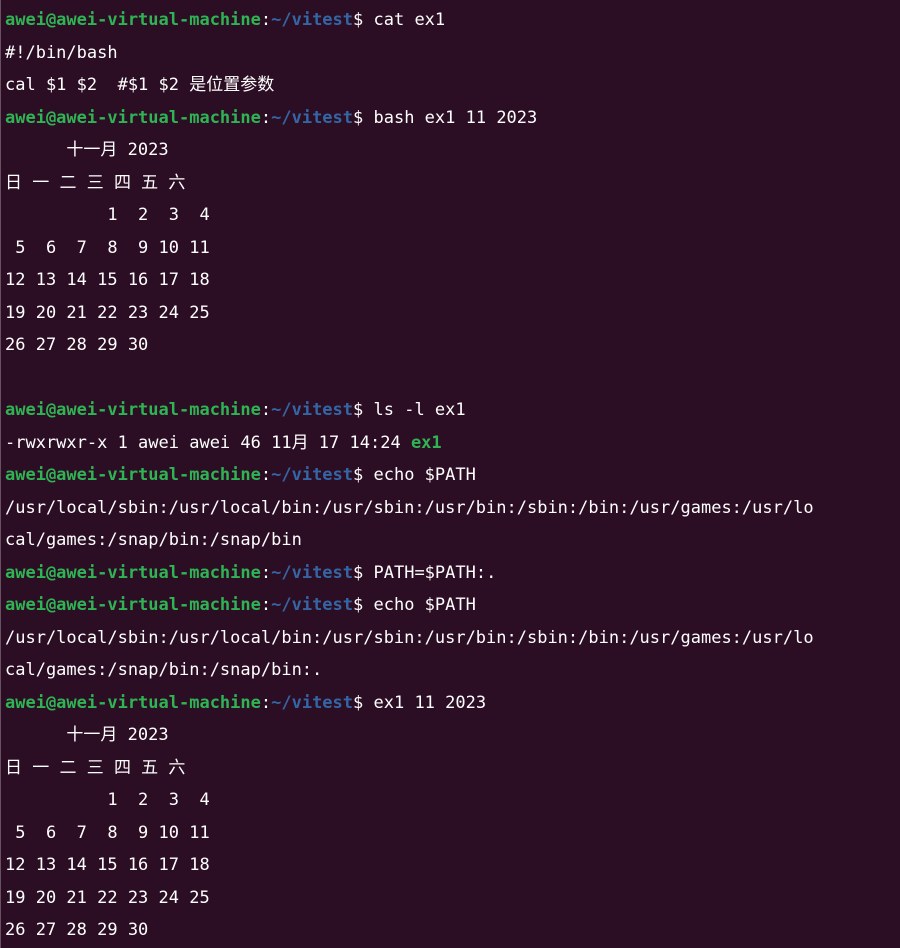 This screenshot has height=948, width=900. Describe the element at coordinates (208, 442) in the screenshot. I see `ls-listing: -rwxrwxr-x 1 awei awei 46 11月 17 14:24` at that location.